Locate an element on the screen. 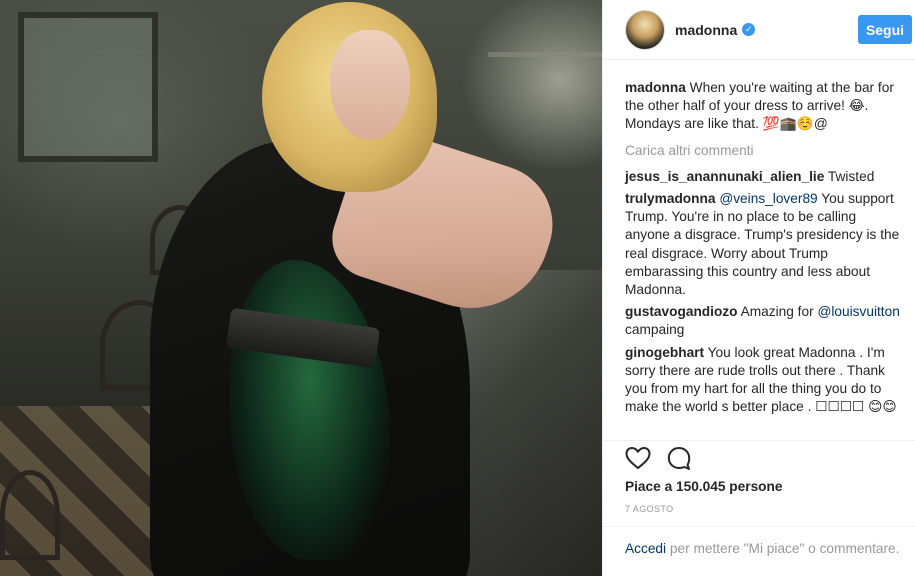  follow-button: Segui is located at coordinates (885, 29).